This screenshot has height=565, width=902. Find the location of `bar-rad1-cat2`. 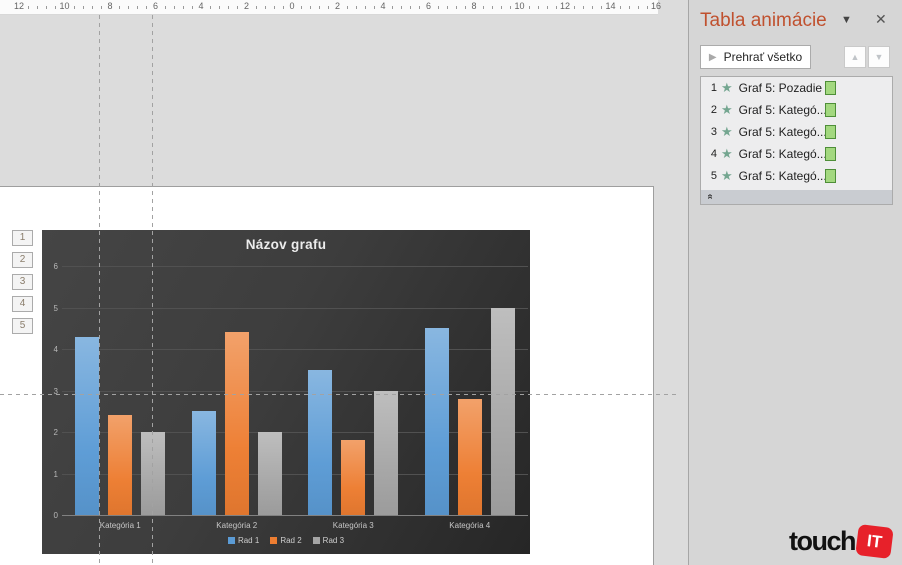

bar-rad1-cat2 is located at coordinates (203, 463).